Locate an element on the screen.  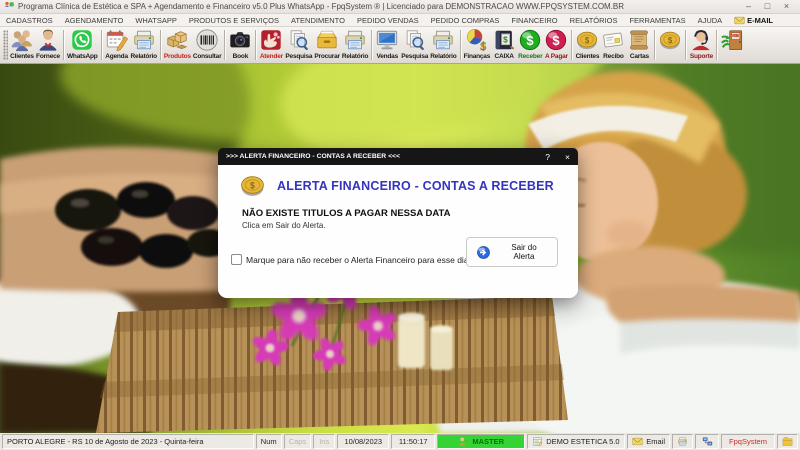
toolbar-button-suporte: Suporte is located at coordinates (701, 45).